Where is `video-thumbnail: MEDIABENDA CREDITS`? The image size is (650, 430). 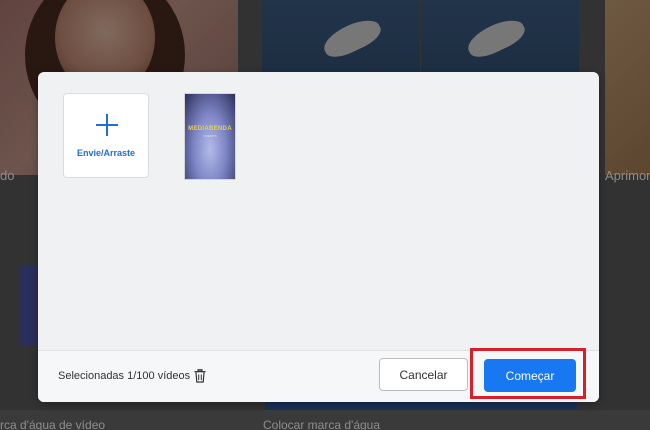
video-thumbnail: MEDIABENDA CREDITS is located at coordinates (210, 136).